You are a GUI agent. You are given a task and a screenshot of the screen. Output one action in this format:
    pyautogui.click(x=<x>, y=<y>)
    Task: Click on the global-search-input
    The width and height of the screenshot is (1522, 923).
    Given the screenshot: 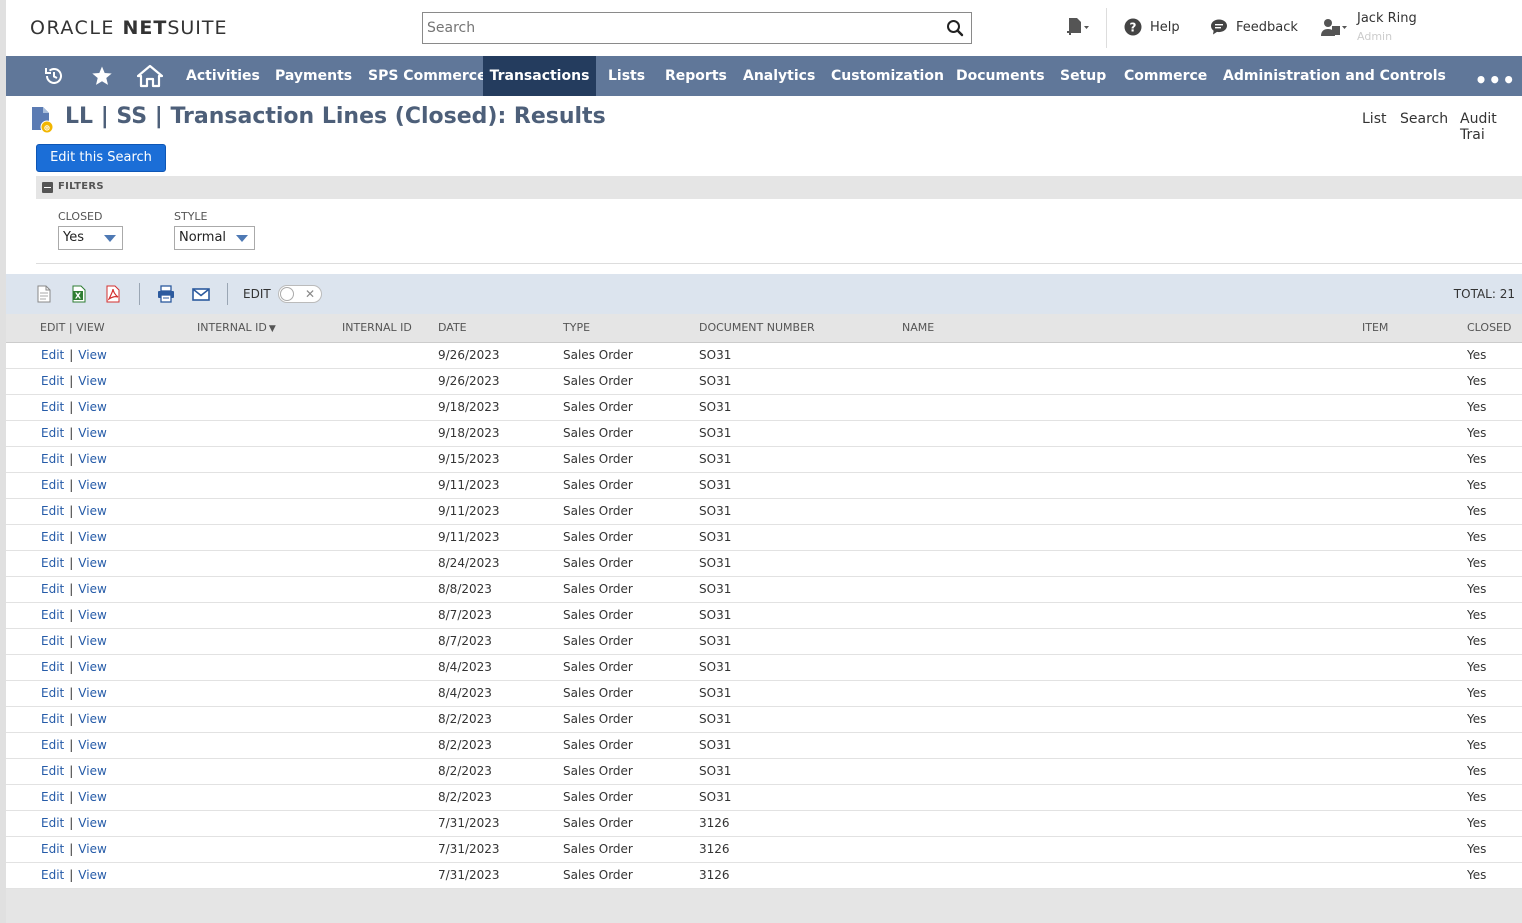 What is the action you would take?
    pyautogui.click(x=673, y=28)
    